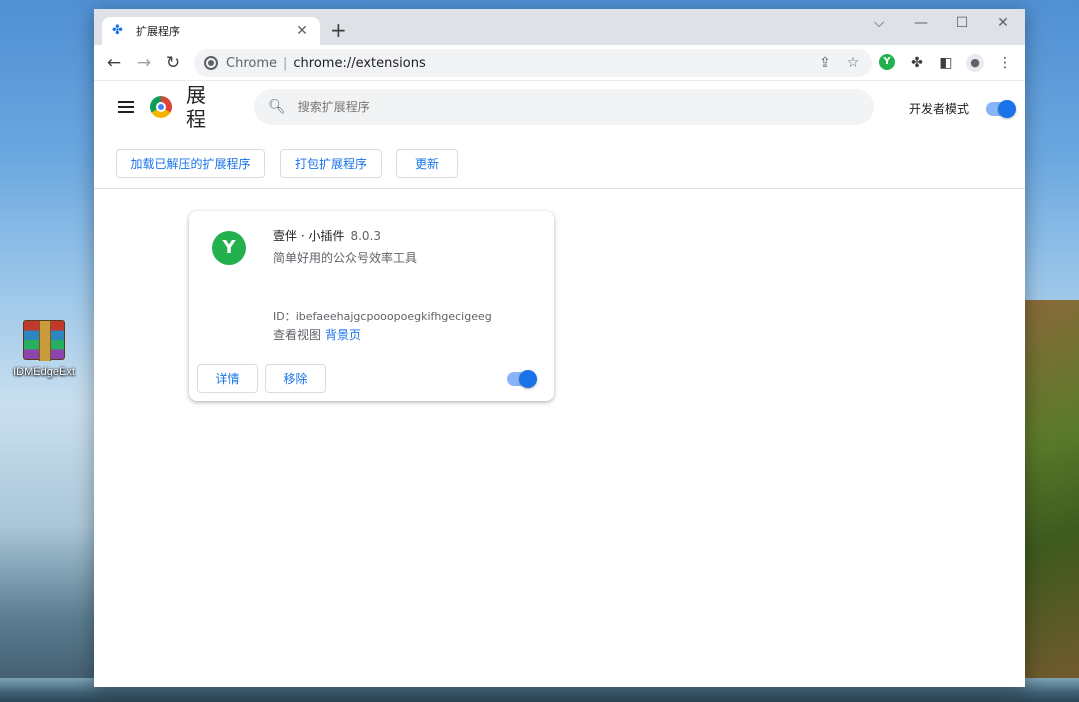  What do you see at coordinates (331, 163) in the screenshot?
I see `pack-extension-button: 打包扩展程序` at bounding box center [331, 163].